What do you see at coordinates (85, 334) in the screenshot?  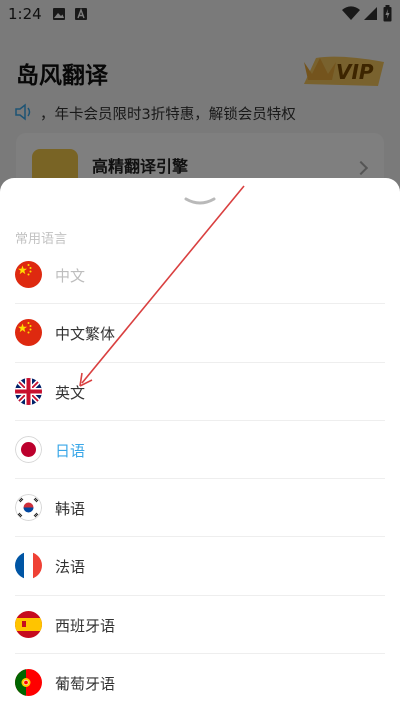 I see `language-label: 中文繁体` at bounding box center [85, 334].